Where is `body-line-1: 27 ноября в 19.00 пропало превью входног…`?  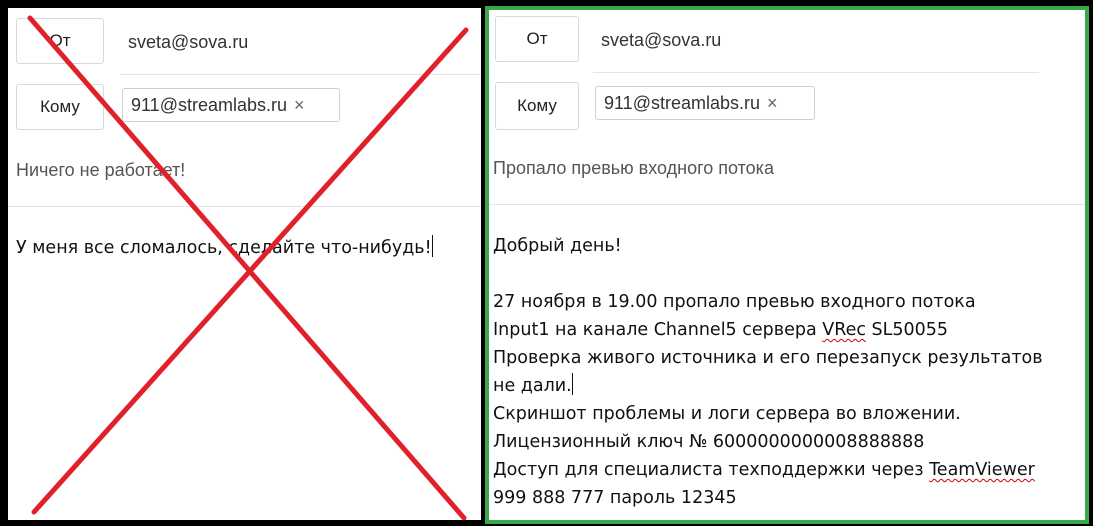 body-line-1: 27 ноября в 19.00 пропало превью входног… is located at coordinates (734, 302).